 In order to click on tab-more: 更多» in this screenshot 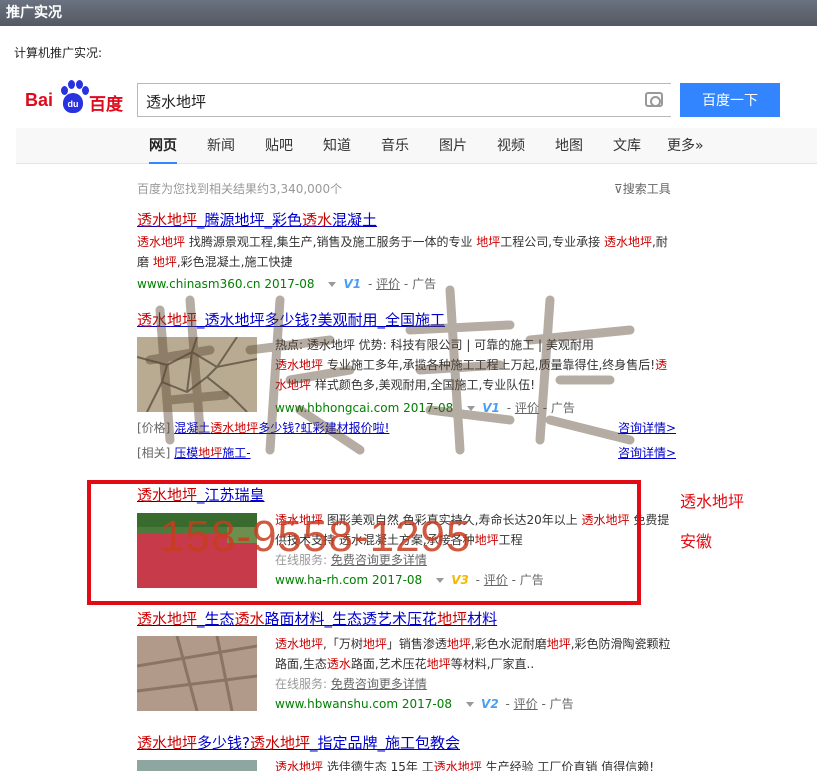, I will do `click(685, 146)`.